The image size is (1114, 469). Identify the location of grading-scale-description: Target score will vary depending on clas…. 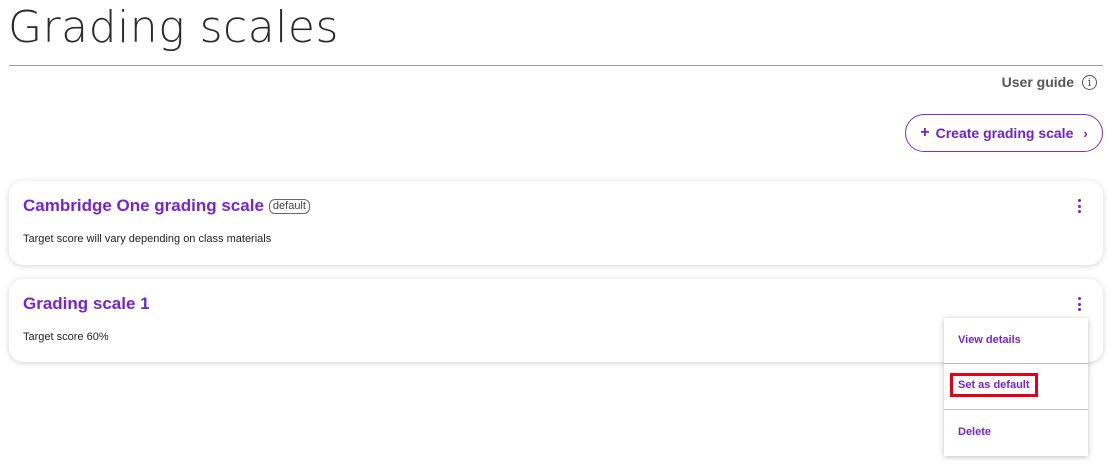
(147, 239).